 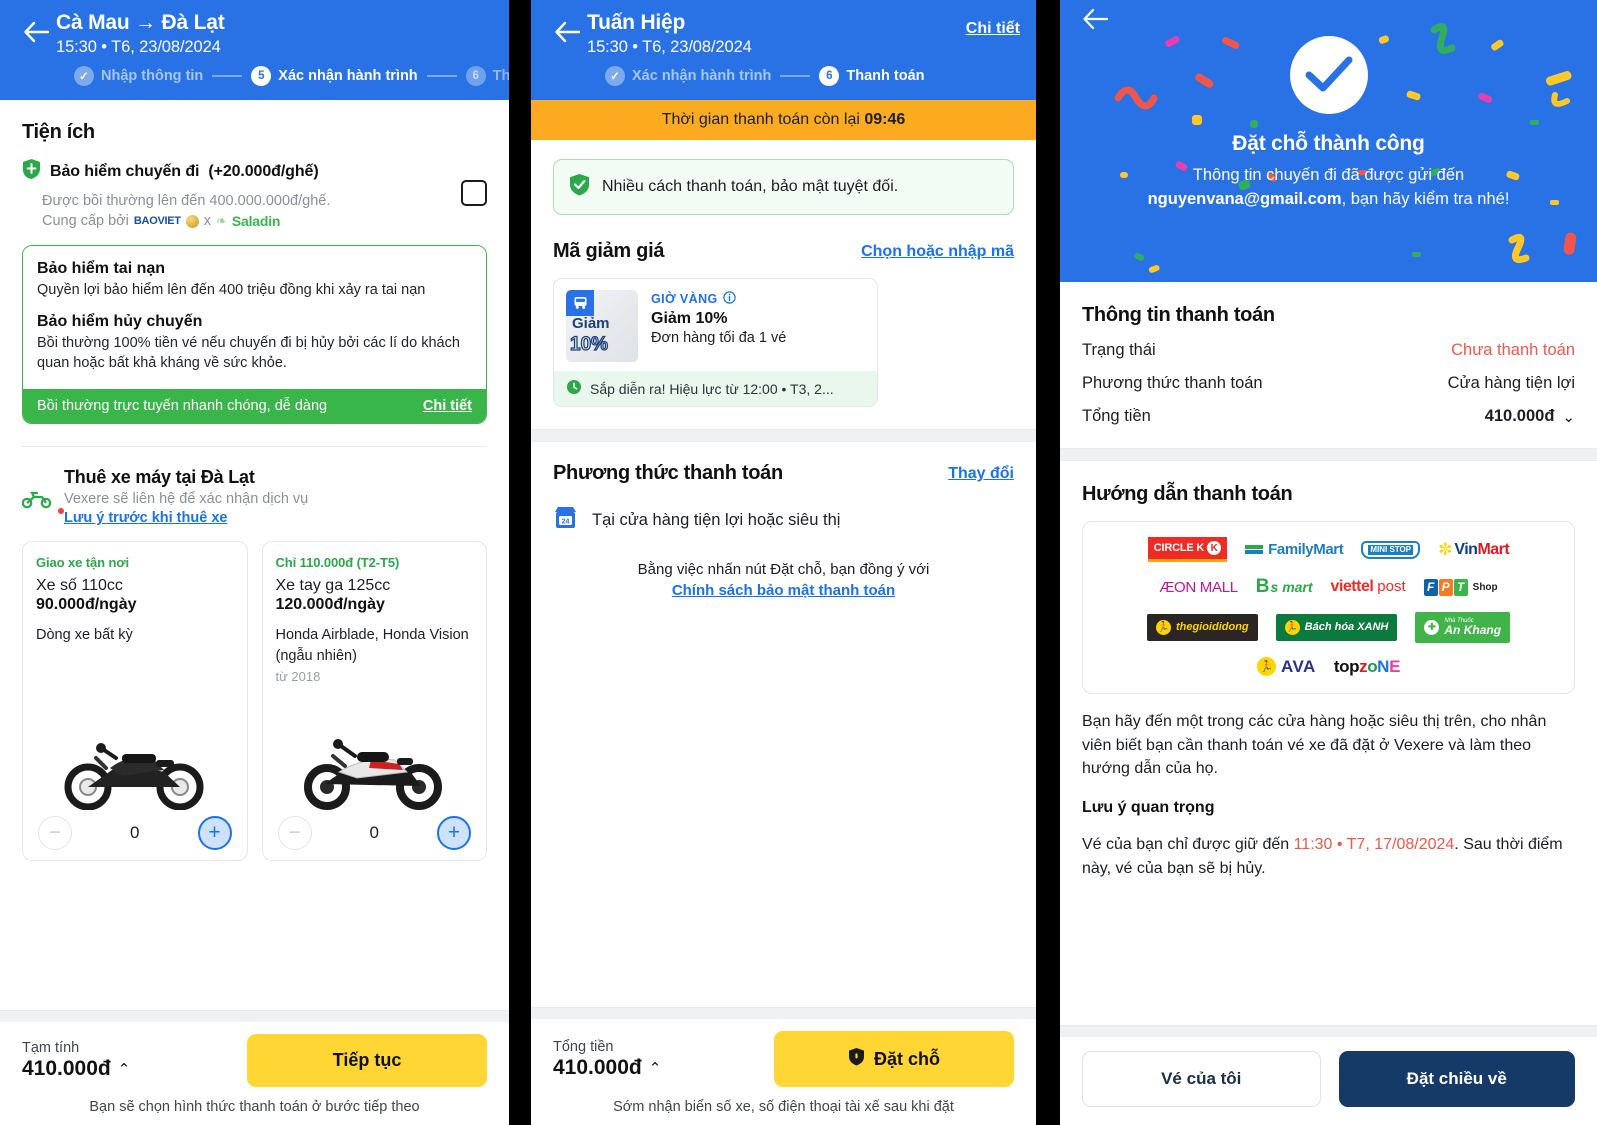 What do you see at coordinates (579, 187) in the screenshot?
I see `shield-check-icon` at bounding box center [579, 187].